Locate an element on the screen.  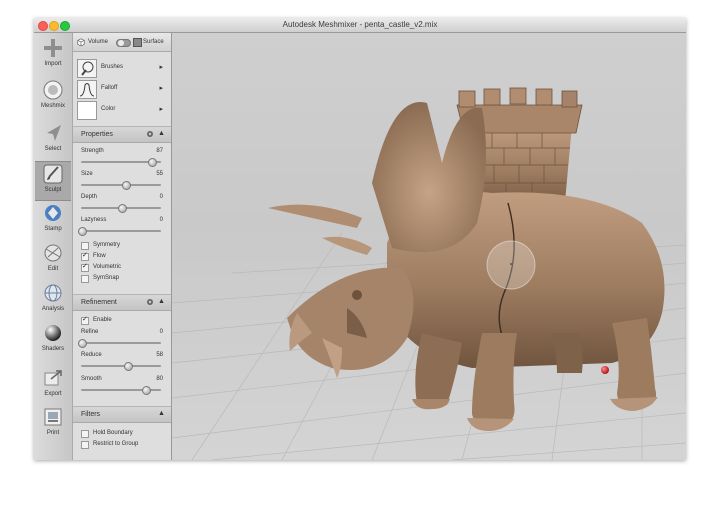
stamp-tool-label: Stamp is located at coordinates (53, 229).